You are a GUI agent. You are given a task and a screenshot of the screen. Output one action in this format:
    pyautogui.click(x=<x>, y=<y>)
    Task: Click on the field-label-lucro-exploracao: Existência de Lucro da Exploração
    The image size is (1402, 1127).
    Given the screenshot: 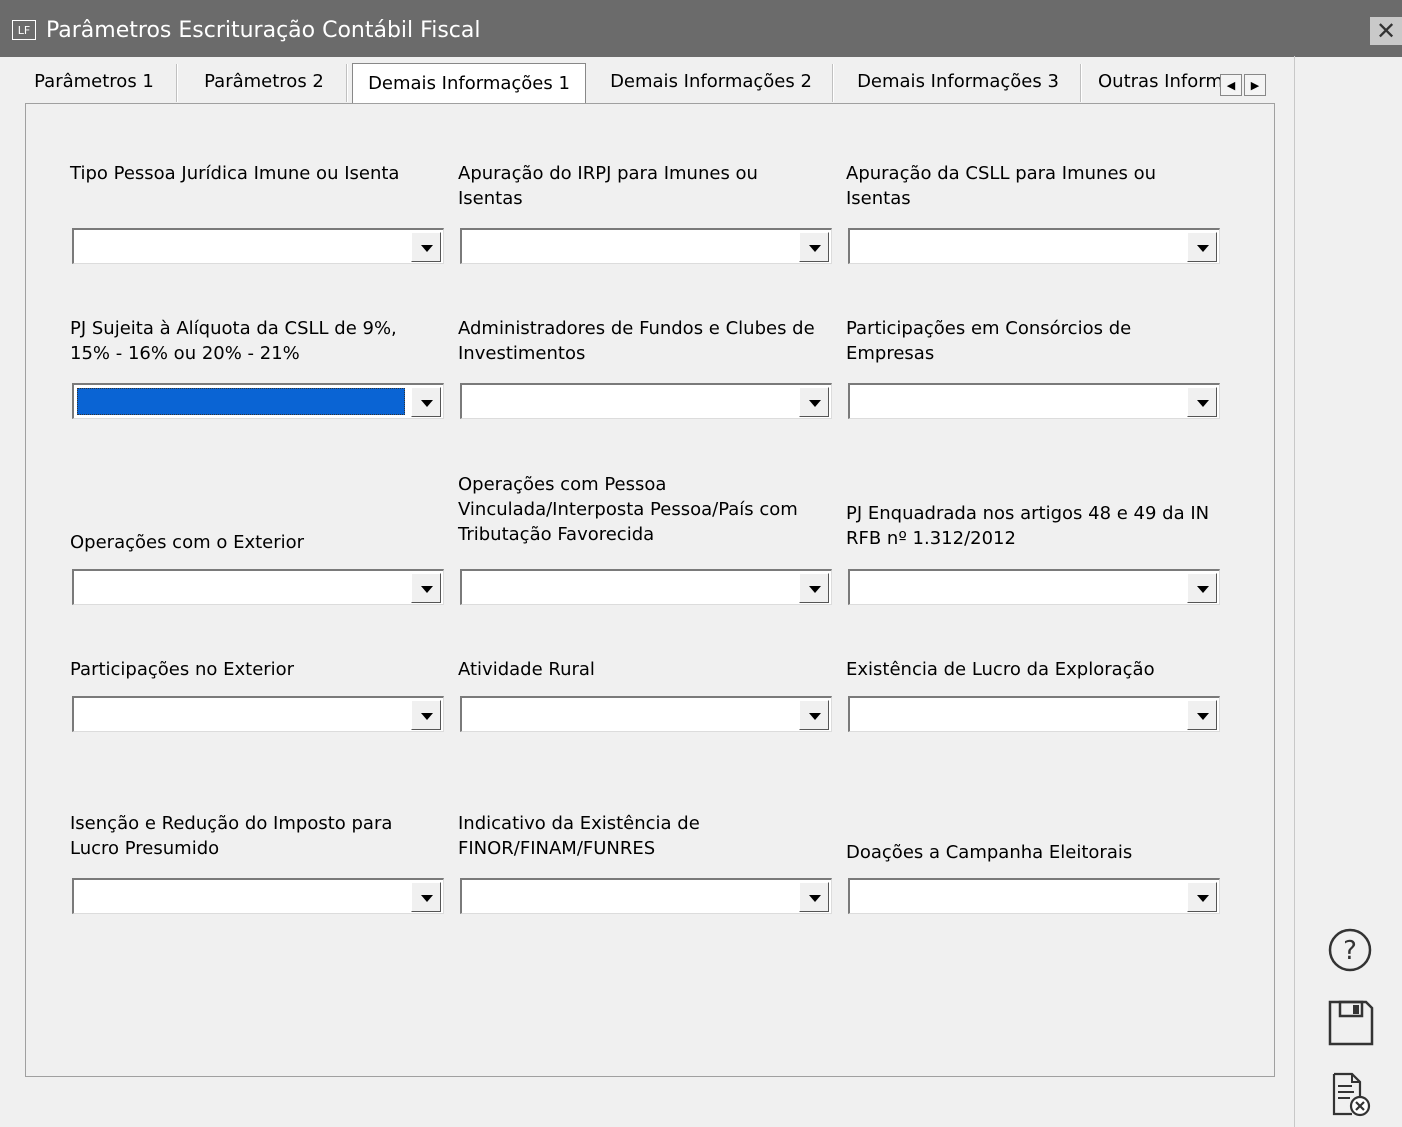 What is the action you would take?
    pyautogui.click(x=1000, y=669)
    